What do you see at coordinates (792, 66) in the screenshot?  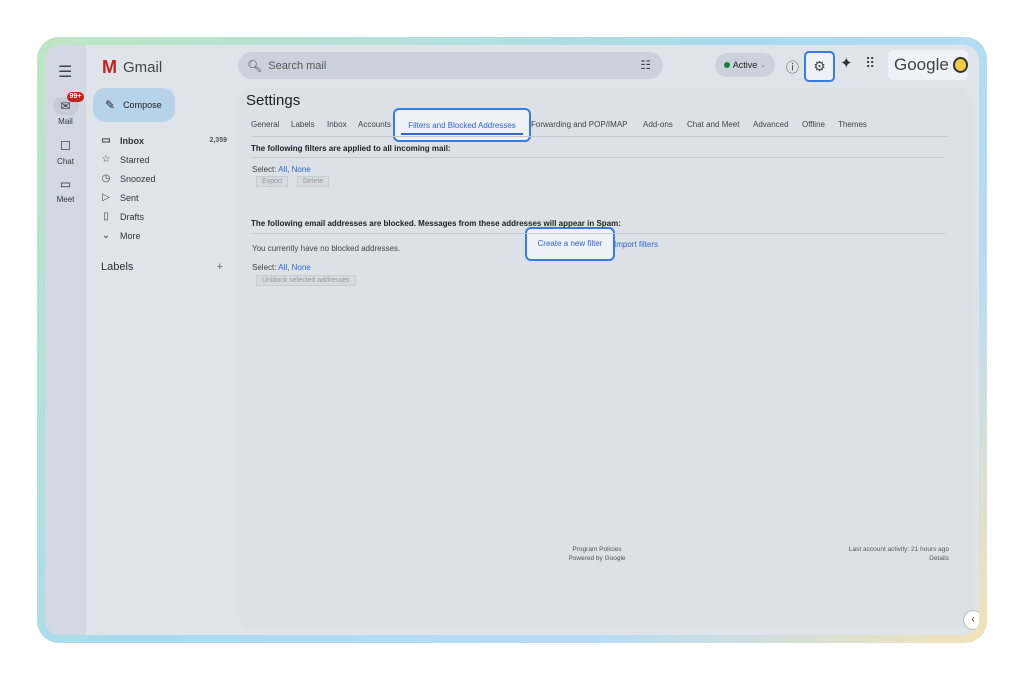 I see `help-icon: ⓘ` at bounding box center [792, 66].